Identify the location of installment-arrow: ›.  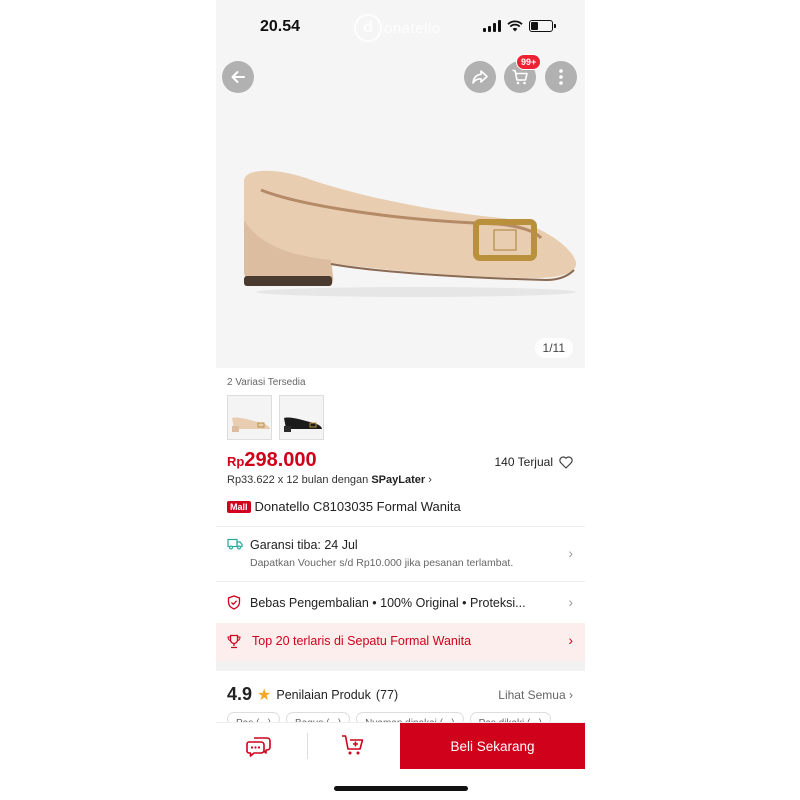
(430, 480).